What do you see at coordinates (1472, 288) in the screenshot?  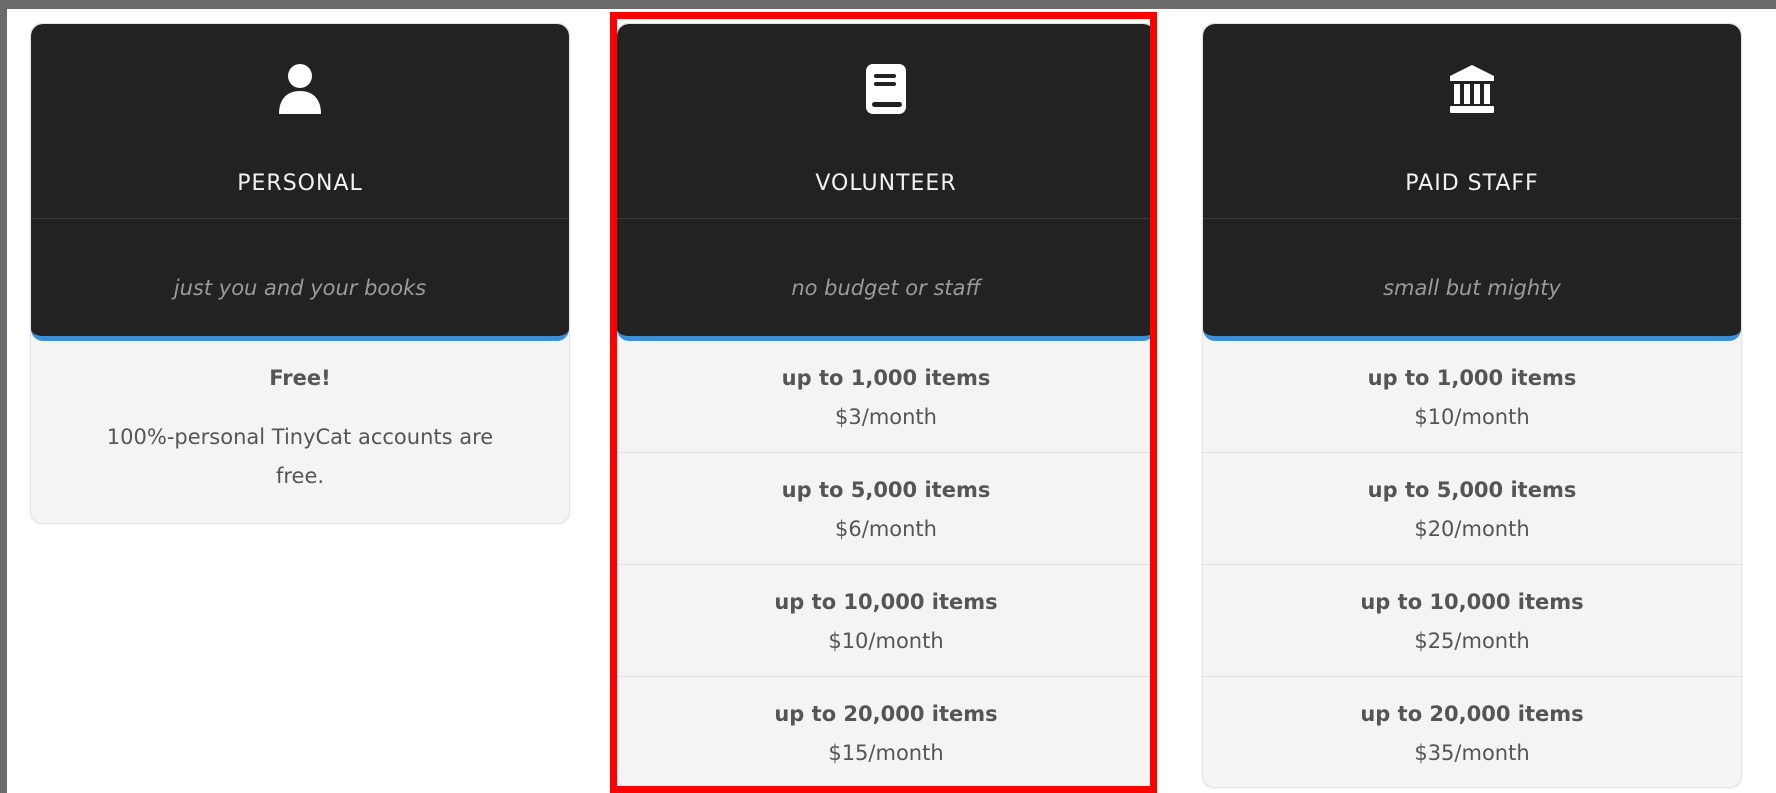 I see `plan-tagline: small but mighty` at bounding box center [1472, 288].